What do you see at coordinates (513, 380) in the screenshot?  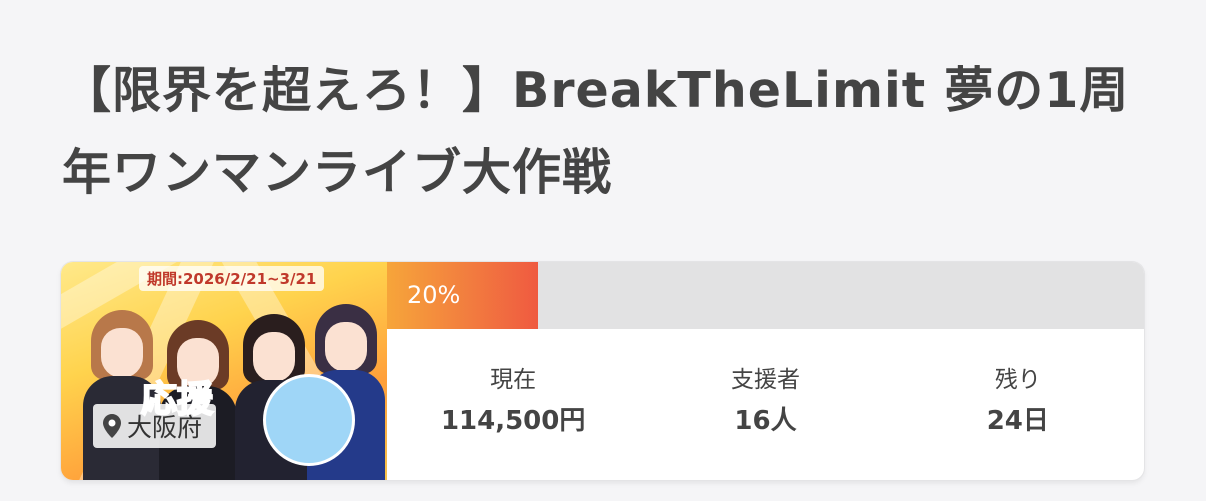 I see `stat-label: 現在` at bounding box center [513, 380].